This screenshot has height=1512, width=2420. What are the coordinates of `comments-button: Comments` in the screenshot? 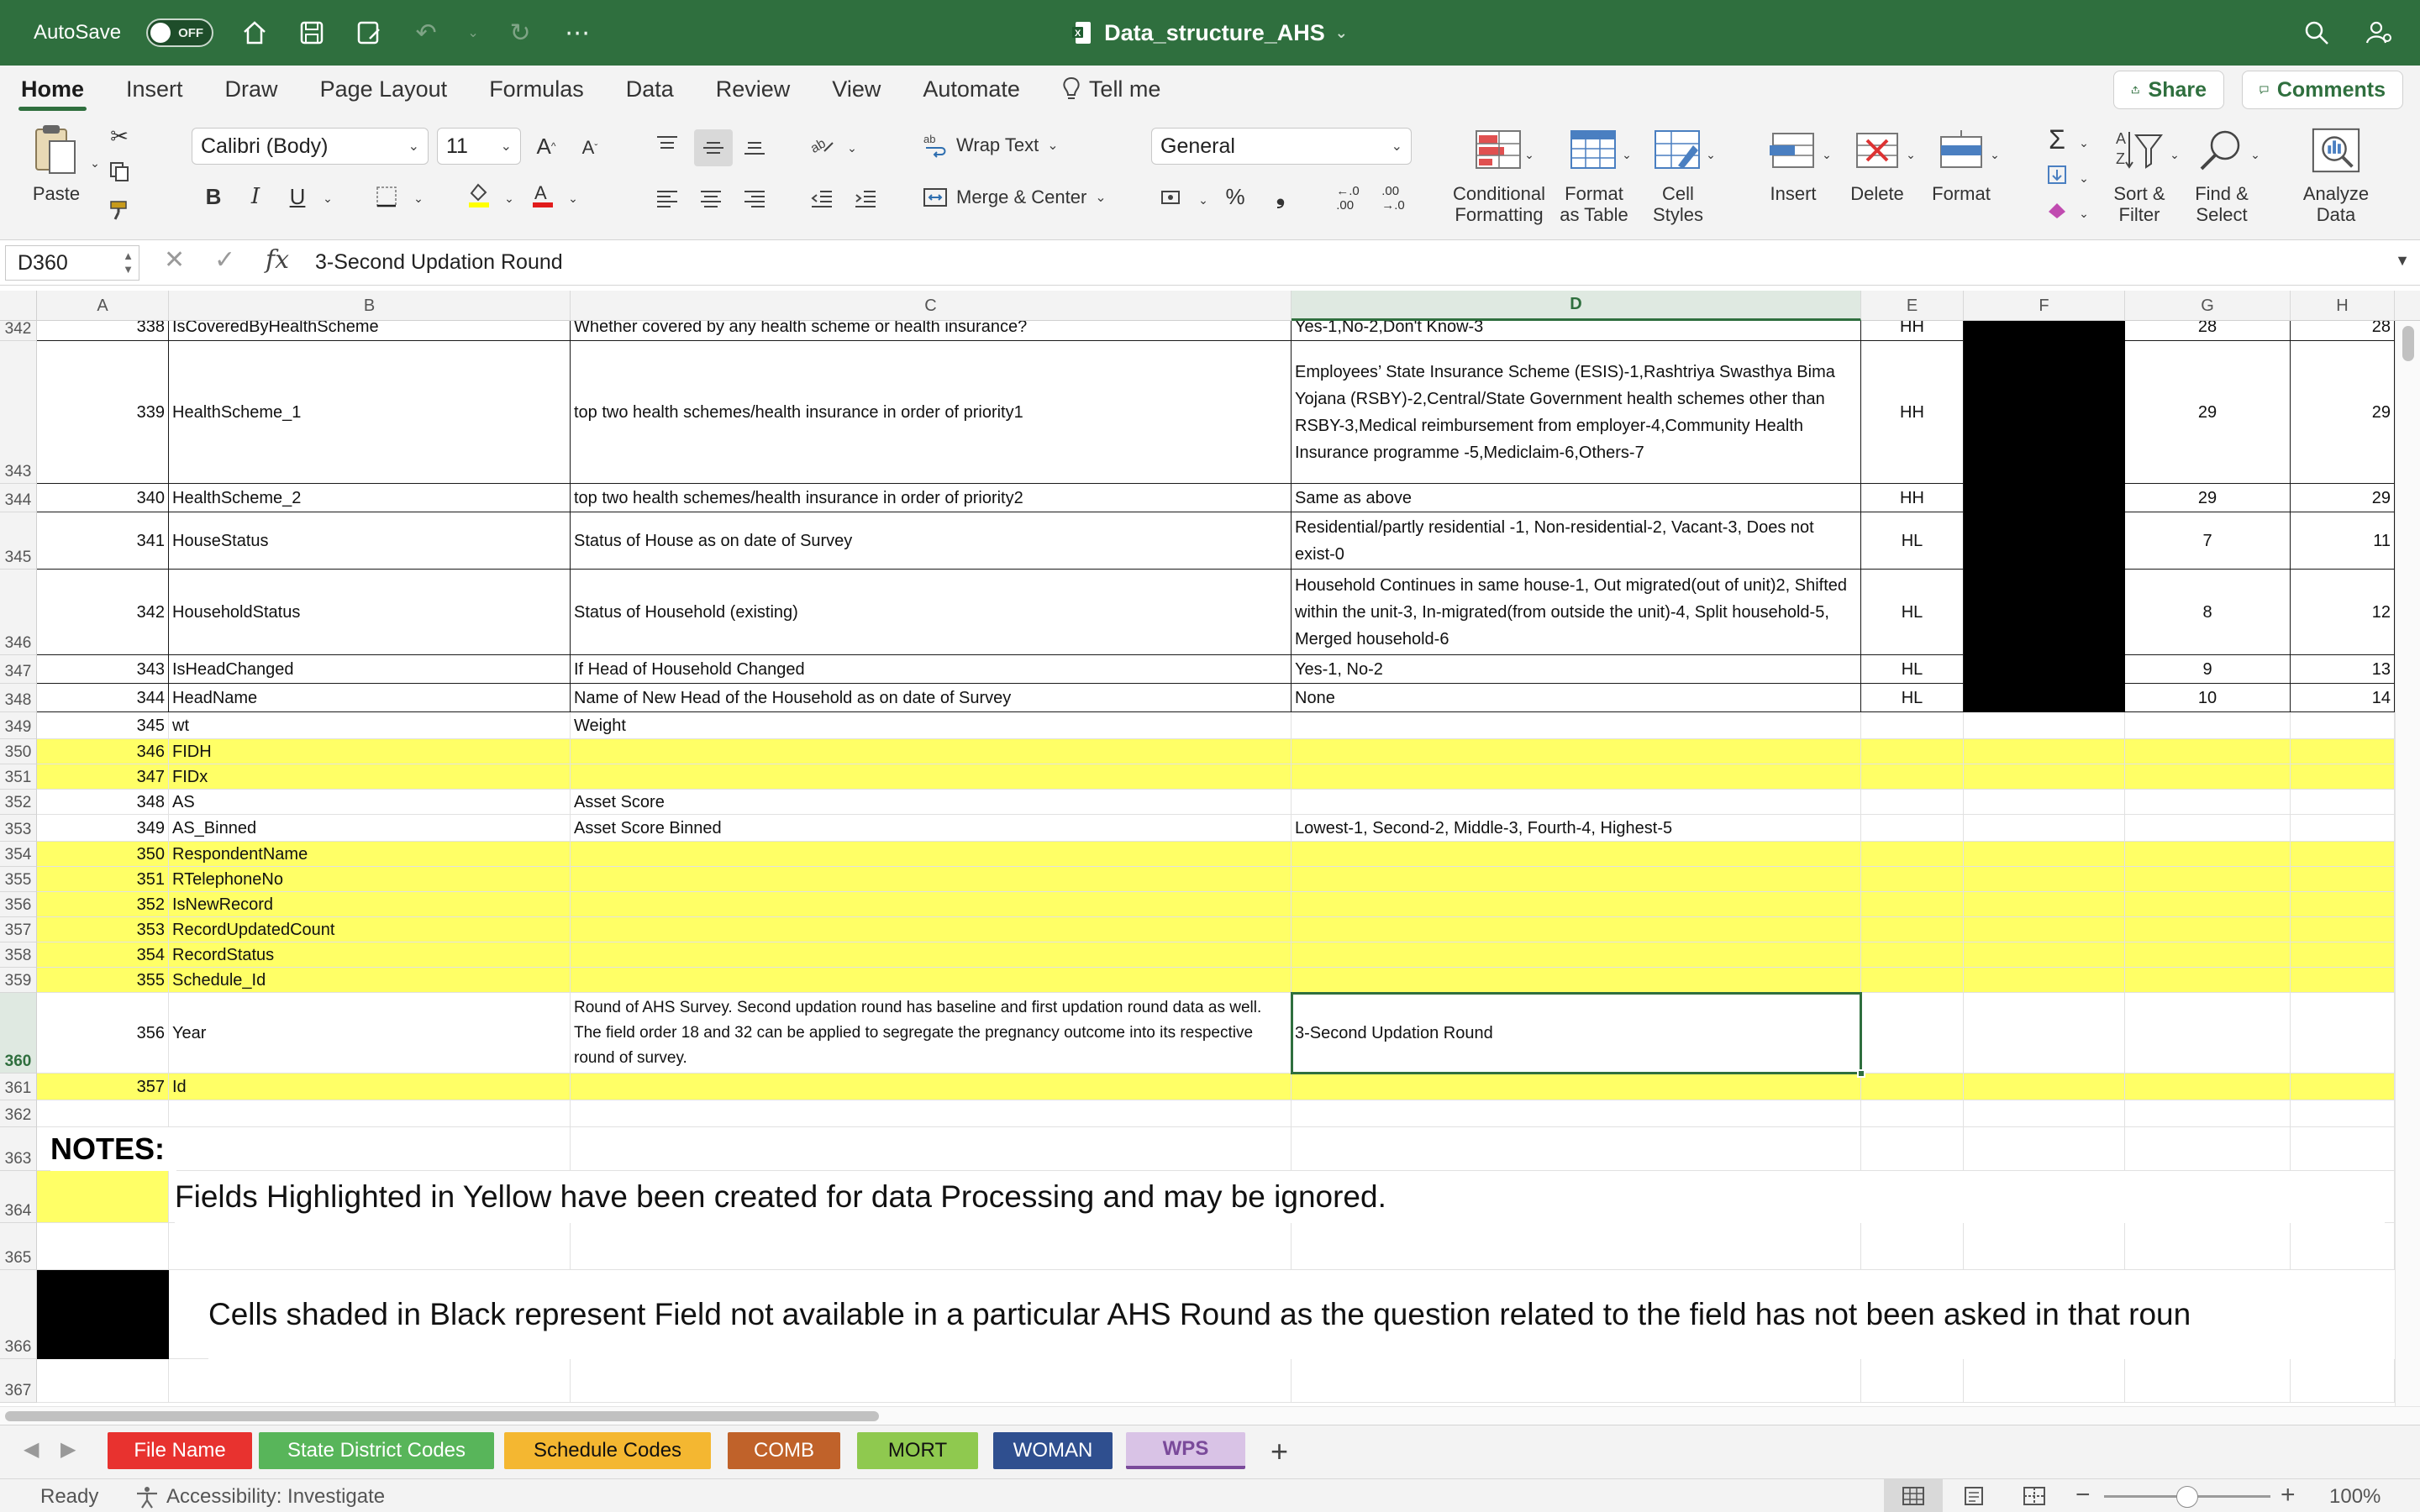 It's located at (2323, 90).